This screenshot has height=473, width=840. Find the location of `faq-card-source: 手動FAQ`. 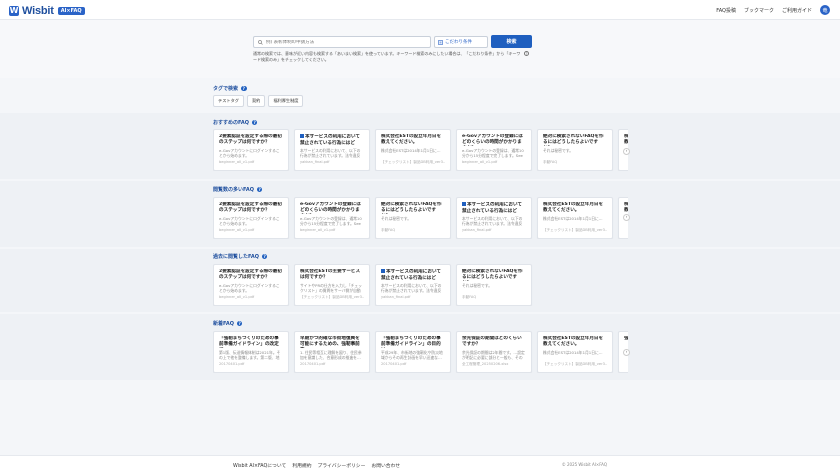

faq-card-source: 手動FAQ is located at coordinates (550, 162).